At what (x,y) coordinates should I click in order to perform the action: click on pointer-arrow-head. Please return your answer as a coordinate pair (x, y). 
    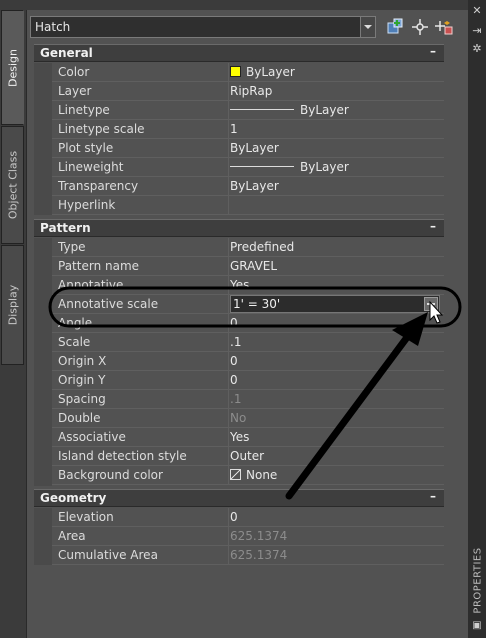
    Looking at the image, I should click on (410, 329).